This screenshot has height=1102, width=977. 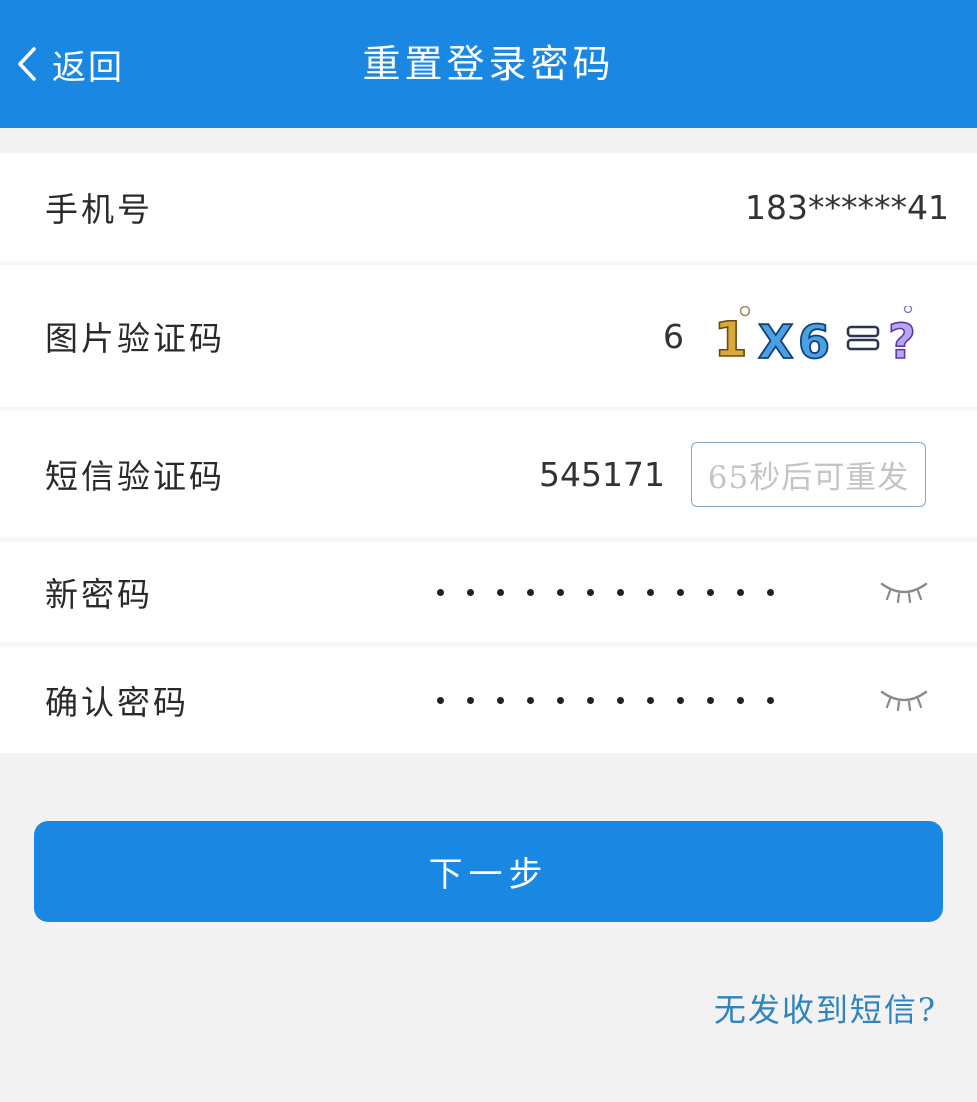 I want to click on captcha-char: X, so click(x=775, y=340).